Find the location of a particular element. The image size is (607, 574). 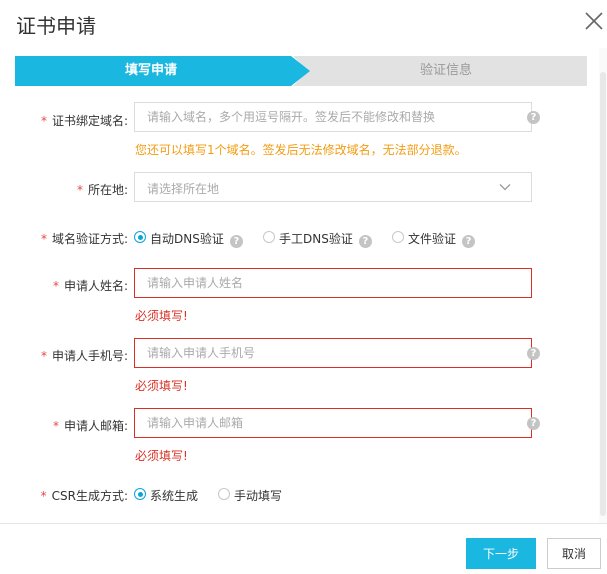

verify-method-label: * 域名验证方式: is located at coordinates (64, 238).